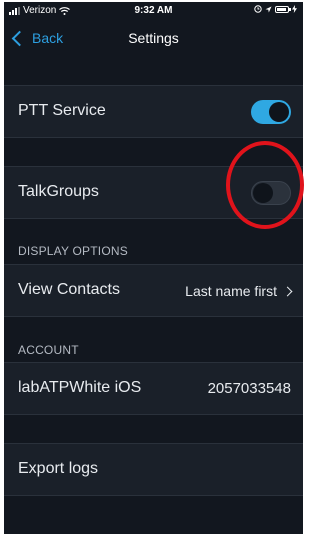 This screenshot has height=536, width=320. I want to click on location-icon, so click(268, 9).